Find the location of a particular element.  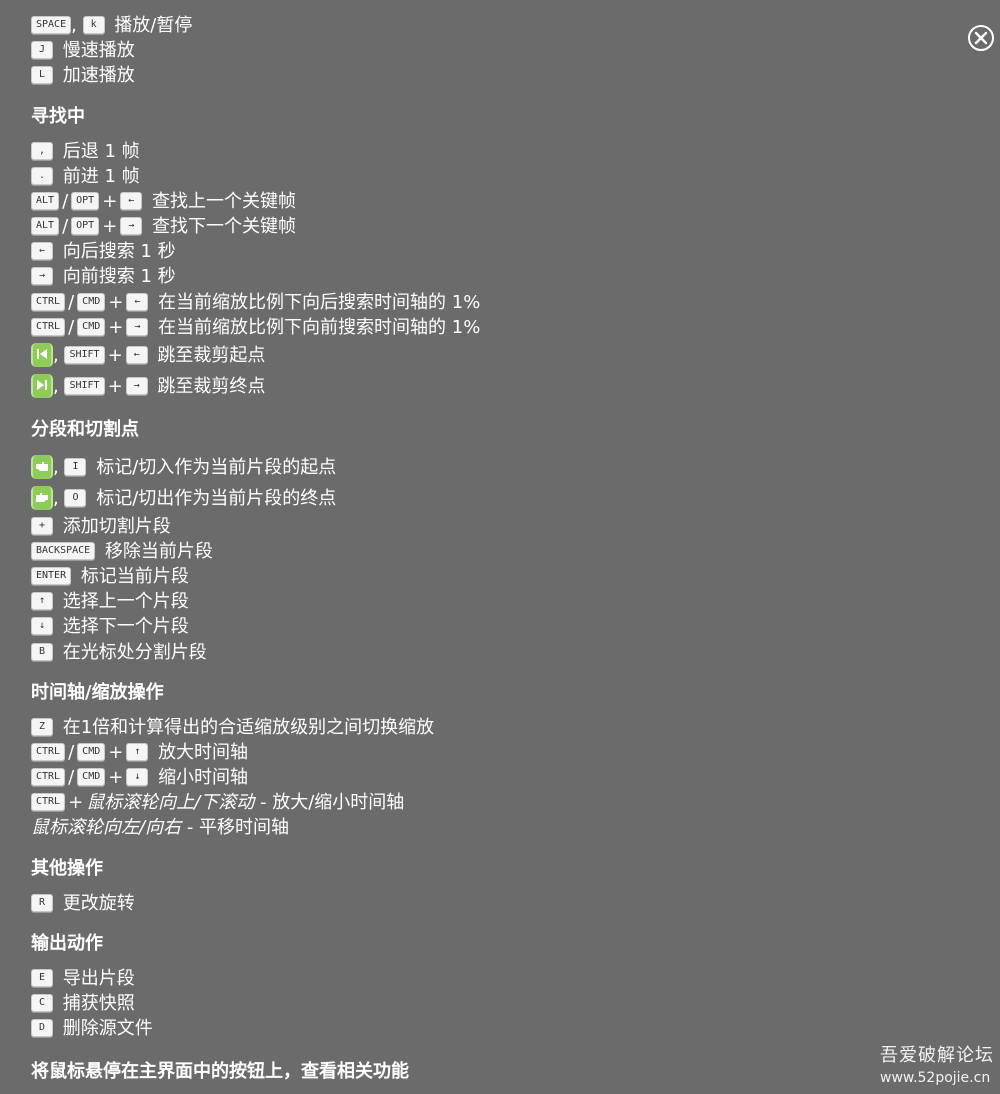

shortcut-description: 在当前缩放比例下向后搜索时间轴的 1% is located at coordinates (319, 302).